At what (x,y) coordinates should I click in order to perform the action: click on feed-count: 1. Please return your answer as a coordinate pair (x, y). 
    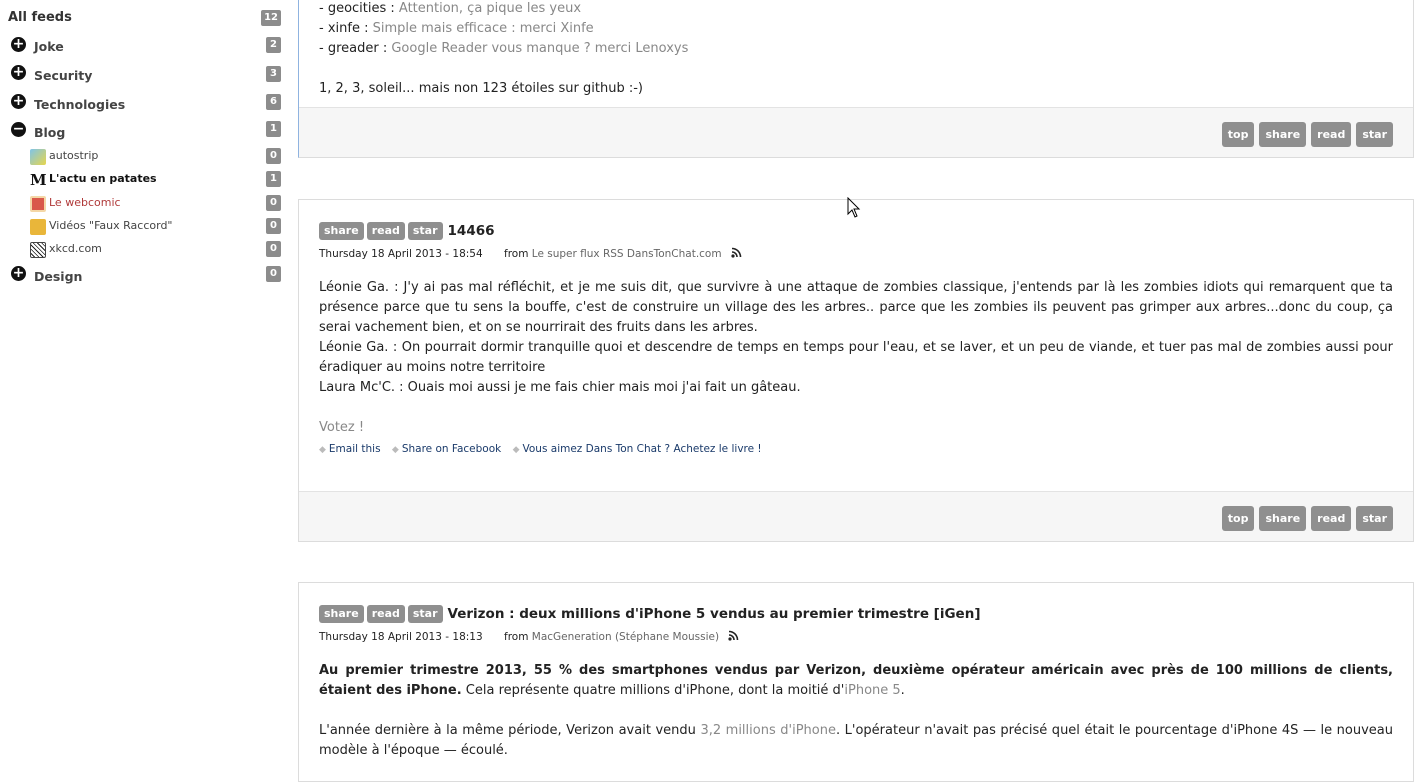
    Looking at the image, I should click on (273, 179).